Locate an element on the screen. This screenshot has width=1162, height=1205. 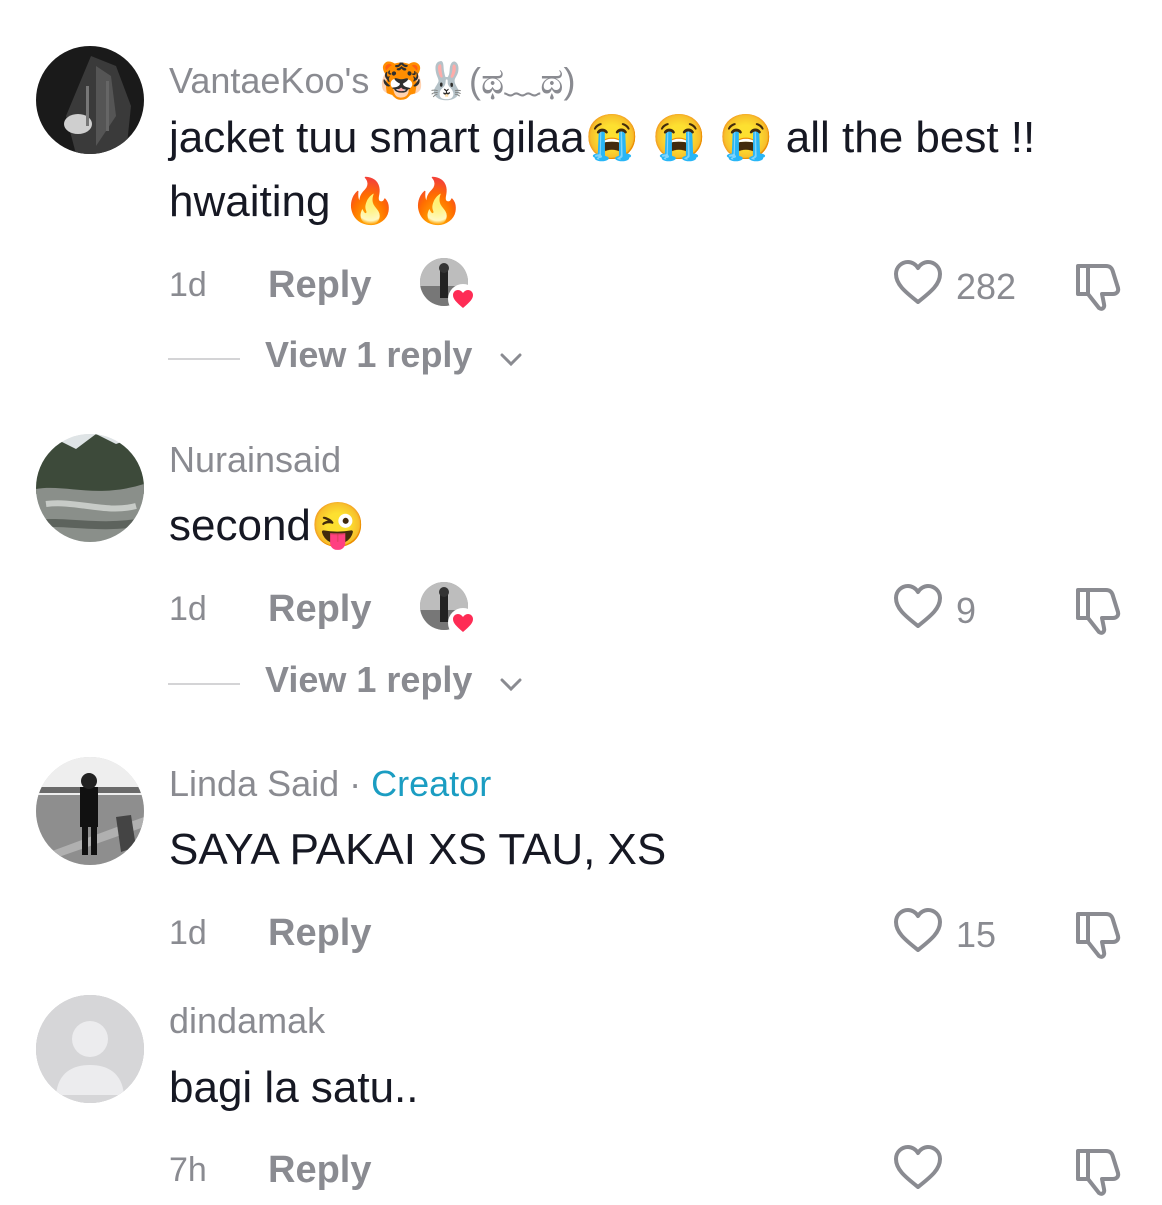
comment-actions: 1d Reply 15 is located at coordinates (581, 936).